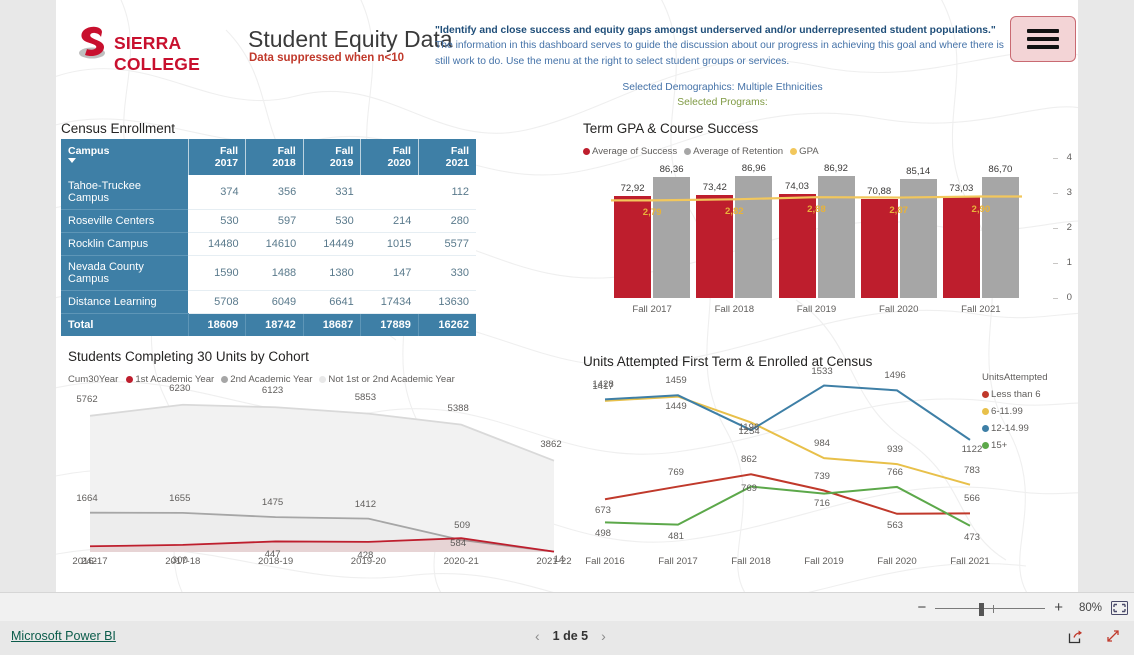 The image size is (1134, 655). What do you see at coordinates (217, 273) in the screenshot?
I see `table-cell: 1590` at bounding box center [217, 273].